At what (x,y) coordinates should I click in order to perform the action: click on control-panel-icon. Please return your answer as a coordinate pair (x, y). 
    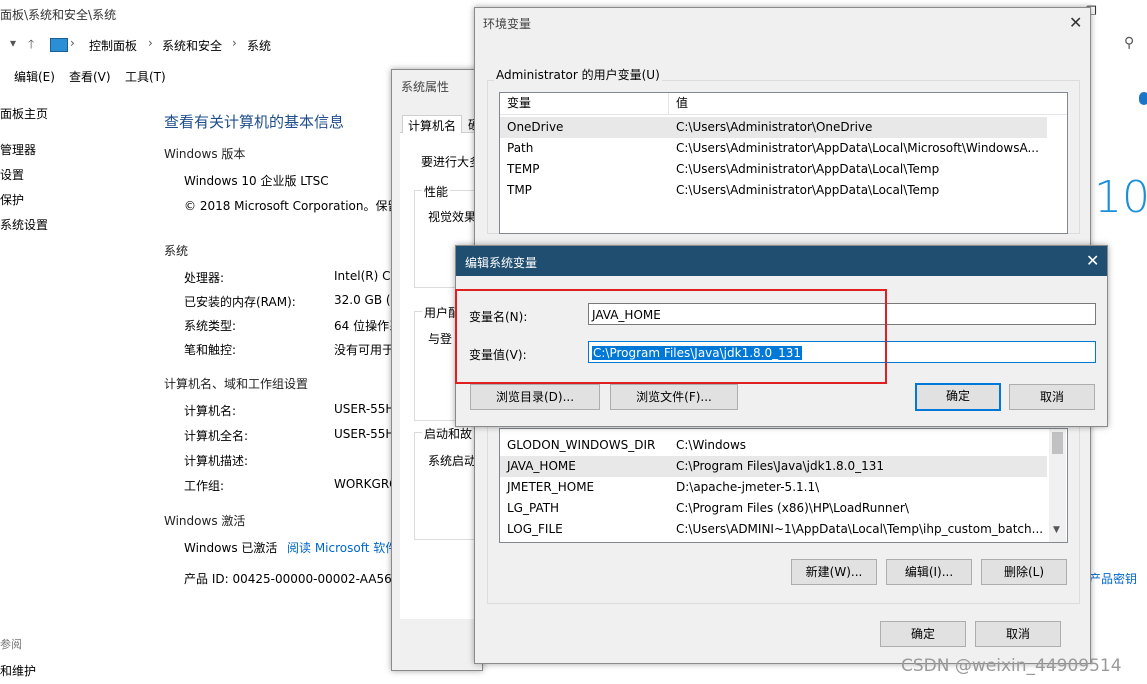
    Looking at the image, I should click on (59, 45).